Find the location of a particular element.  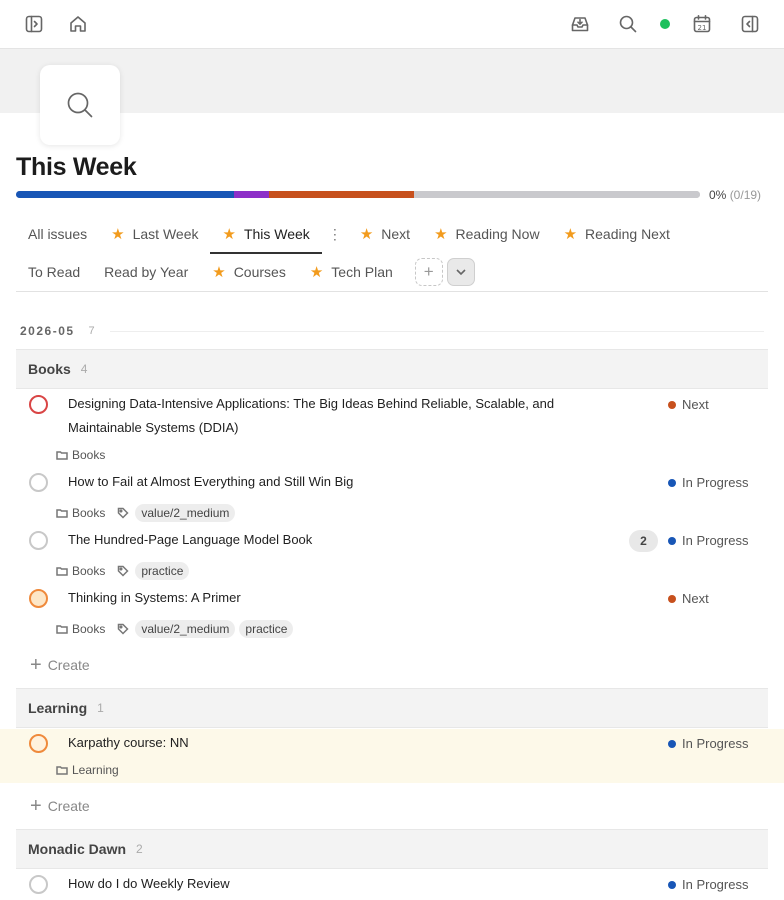

tab-label: Reading Next is located at coordinates (627, 234).